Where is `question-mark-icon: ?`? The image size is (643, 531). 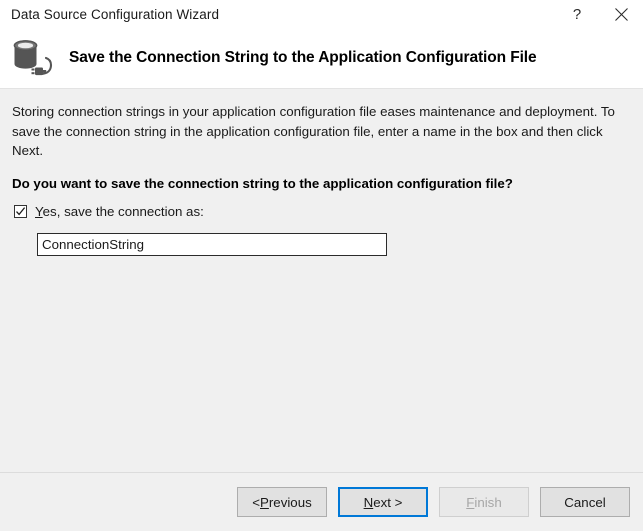
question-mark-icon: ? is located at coordinates (577, 14).